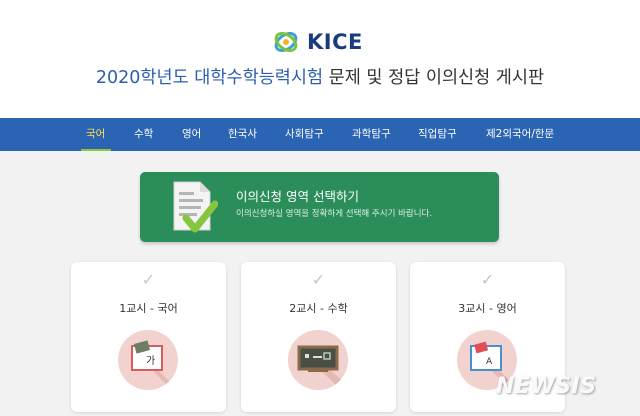  I want to click on banner-title: 이의신청 영역 선택하기, so click(297, 196).